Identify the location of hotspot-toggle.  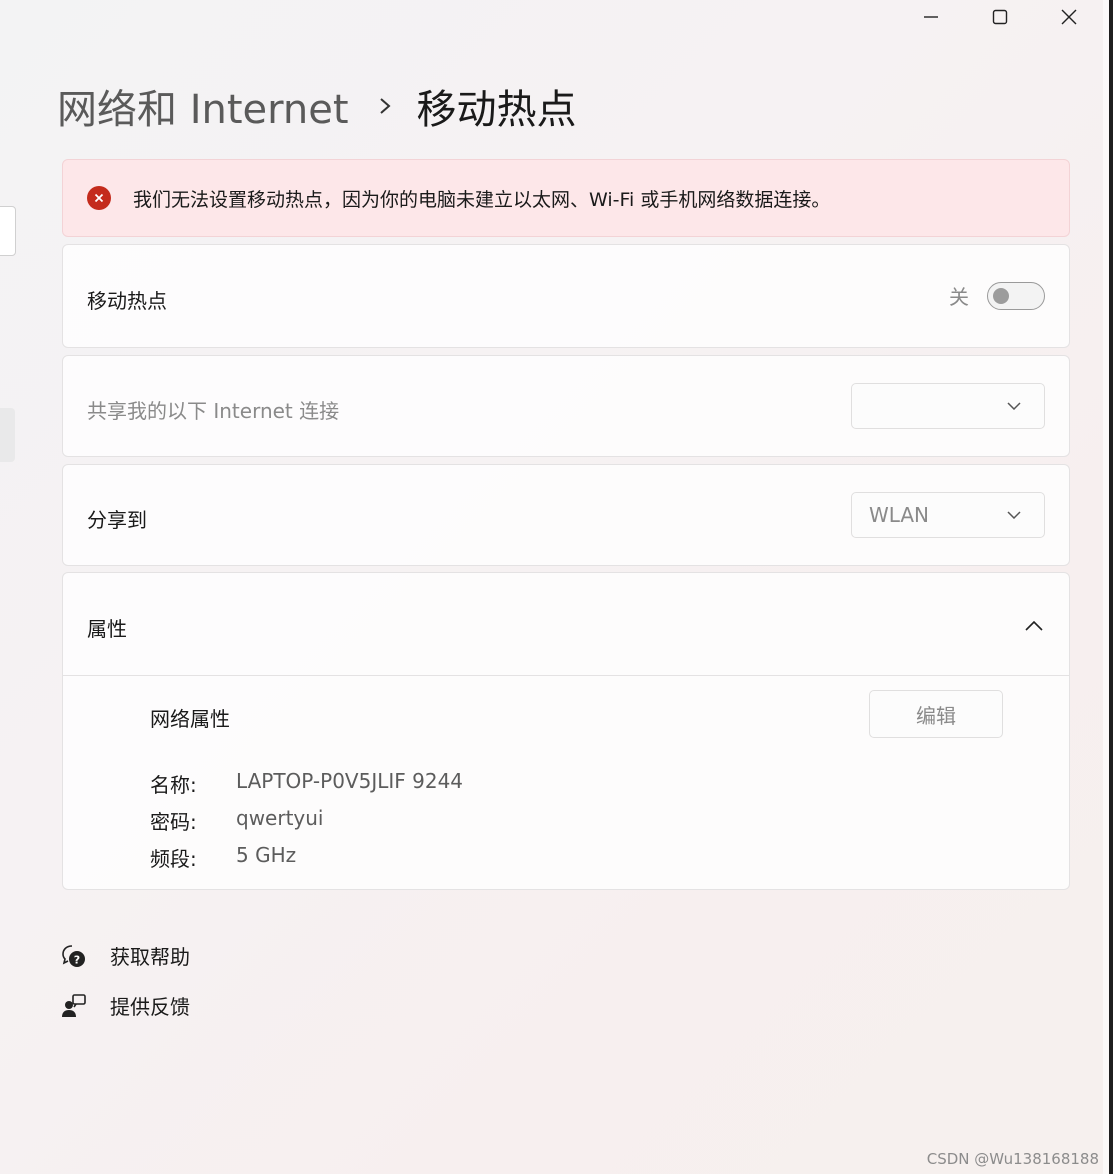
(1016, 295).